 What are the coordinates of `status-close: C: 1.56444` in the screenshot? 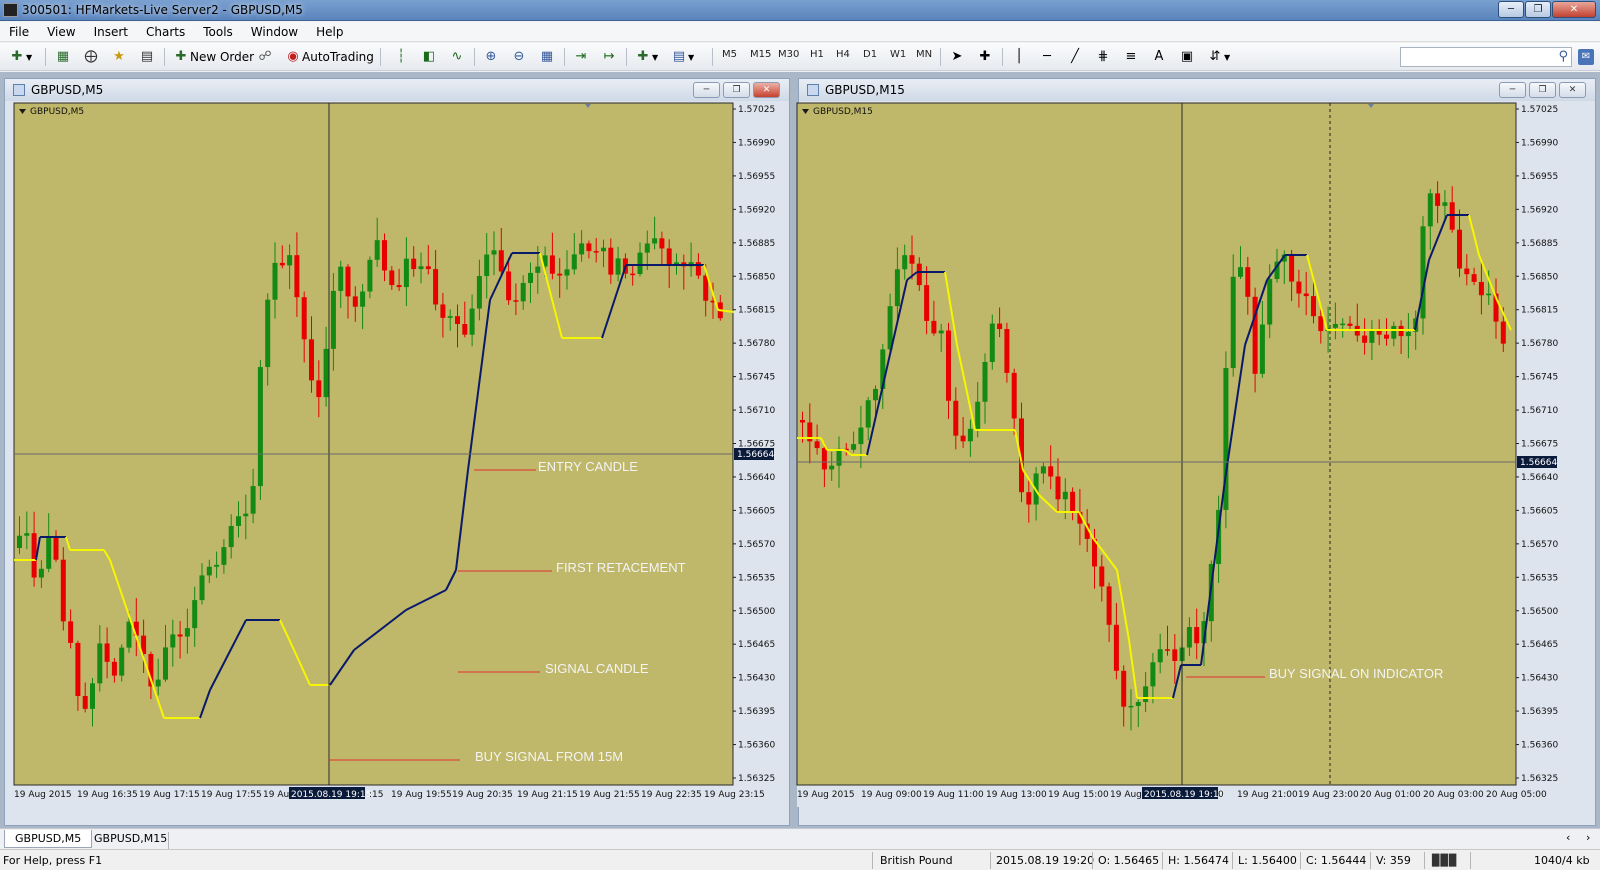 It's located at (1336, 860).